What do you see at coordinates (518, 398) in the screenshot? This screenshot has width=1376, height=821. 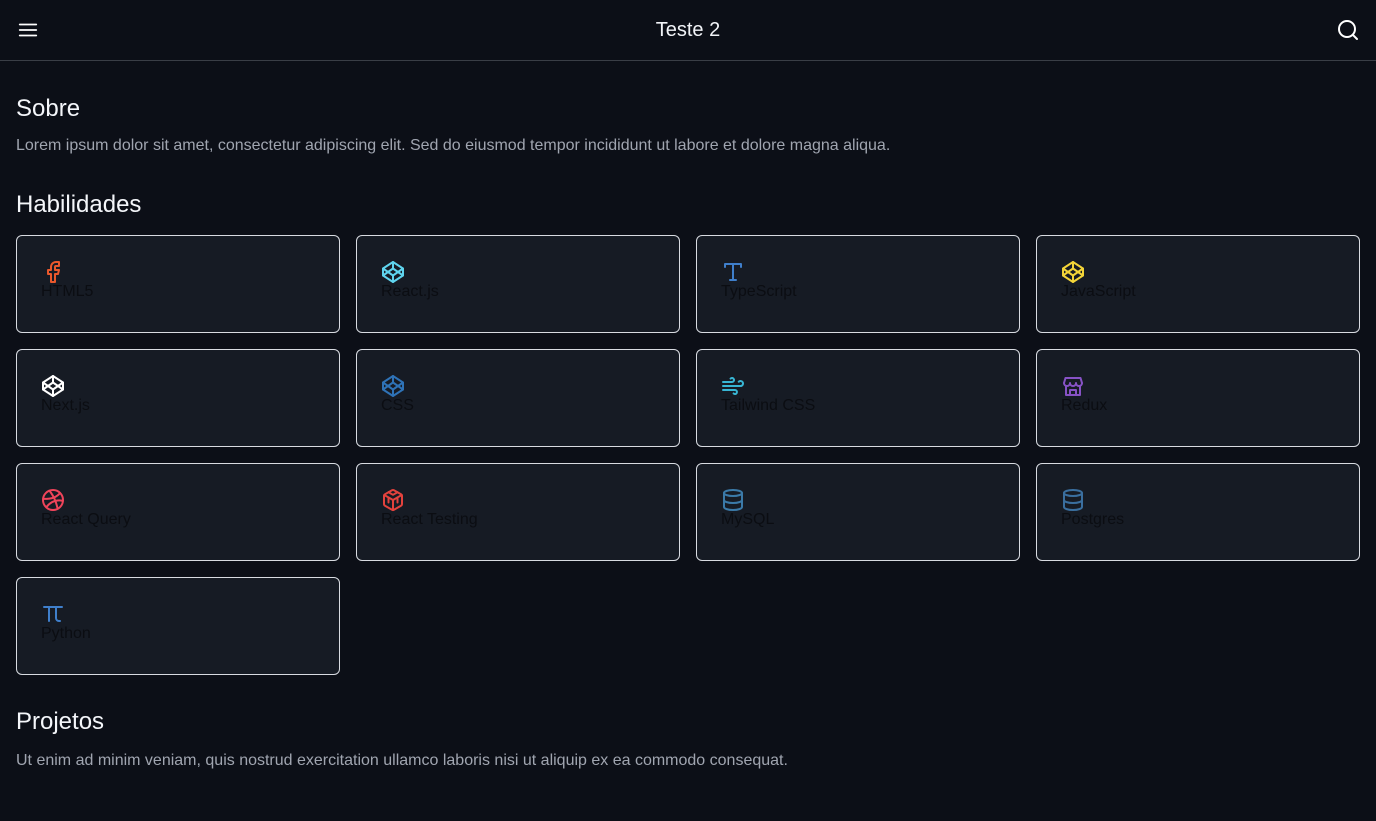 I see `skill-card: CSS` at bounding box center [518, 398].